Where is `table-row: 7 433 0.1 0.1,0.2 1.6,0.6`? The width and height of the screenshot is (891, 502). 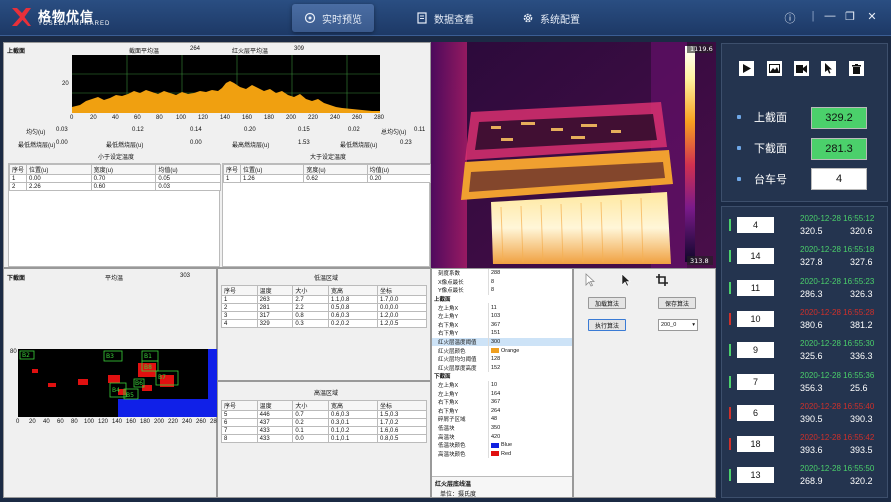
table-row: 7 433 0.1 0.1,0.2 1.6,0.6 is located at coordinates (324, 430).